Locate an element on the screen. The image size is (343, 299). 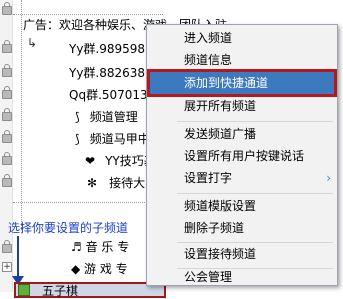
snowflake-icon: ✻ is located at coordinates (92, 183).